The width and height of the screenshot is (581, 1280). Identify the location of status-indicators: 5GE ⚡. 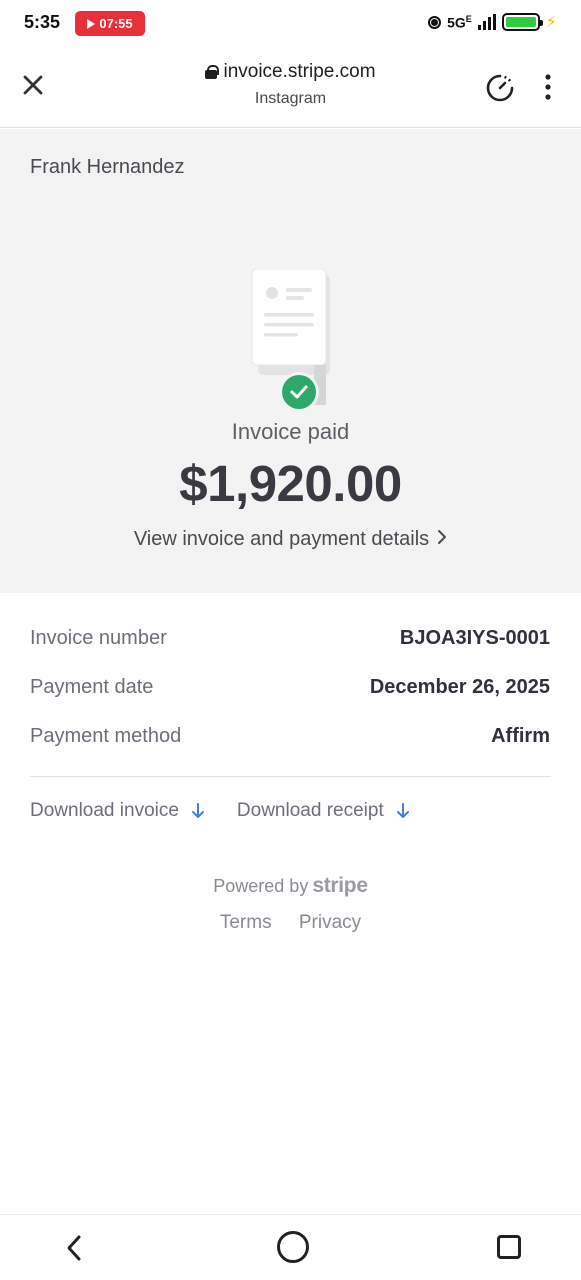
(492, 22).